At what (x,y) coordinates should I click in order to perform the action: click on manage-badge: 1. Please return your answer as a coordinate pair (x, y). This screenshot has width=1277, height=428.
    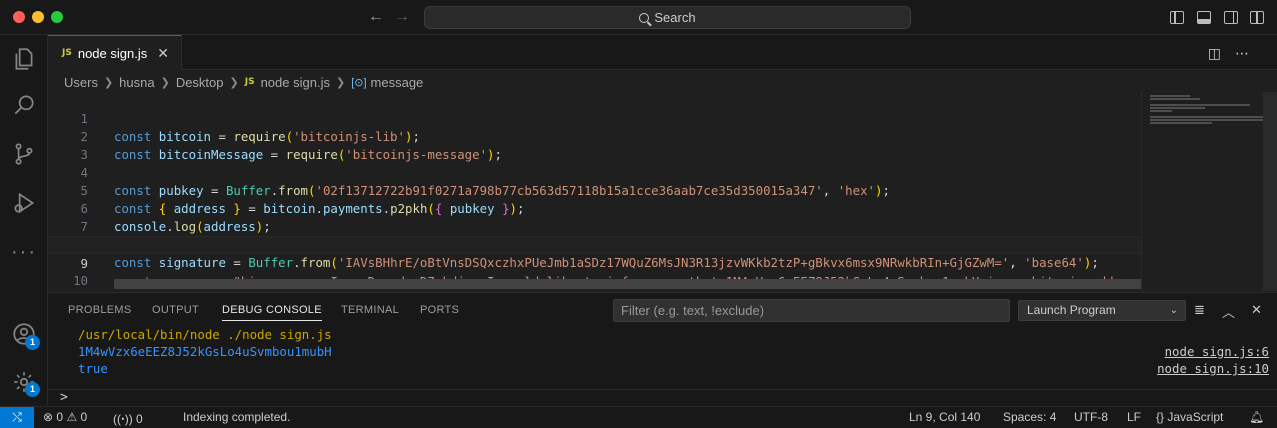
    Looking at the image, I should click on (32, 389).